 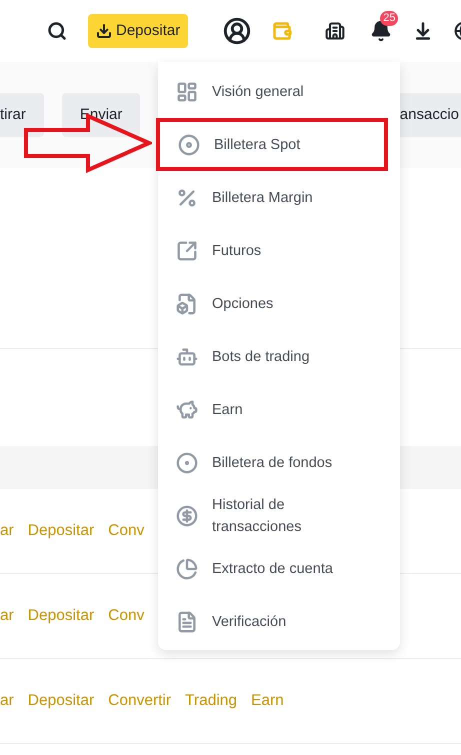 What do you see at coordinates (389, 18) in the screenshot?
I see `notification-count: 25` at bounding box center [389, 18].